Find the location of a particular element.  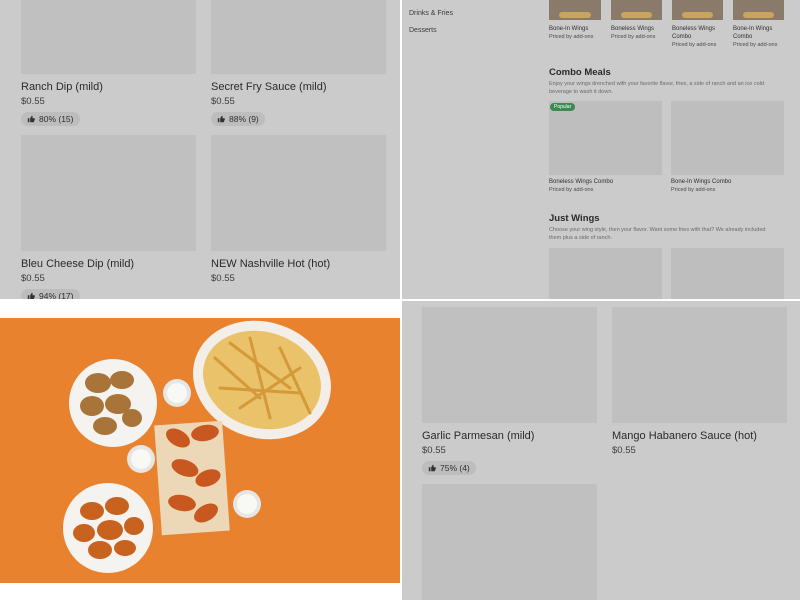

menu-item-bone-in-wings-combo-large: Bone-In Wings Combo Priced by add-ons is located at coordinates (727, 147).